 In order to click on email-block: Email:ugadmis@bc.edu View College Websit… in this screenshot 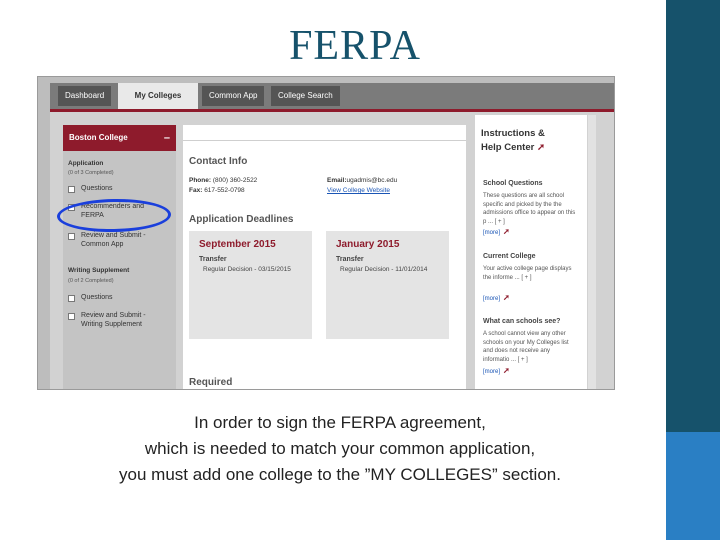, I will do `click(362, 185)`.